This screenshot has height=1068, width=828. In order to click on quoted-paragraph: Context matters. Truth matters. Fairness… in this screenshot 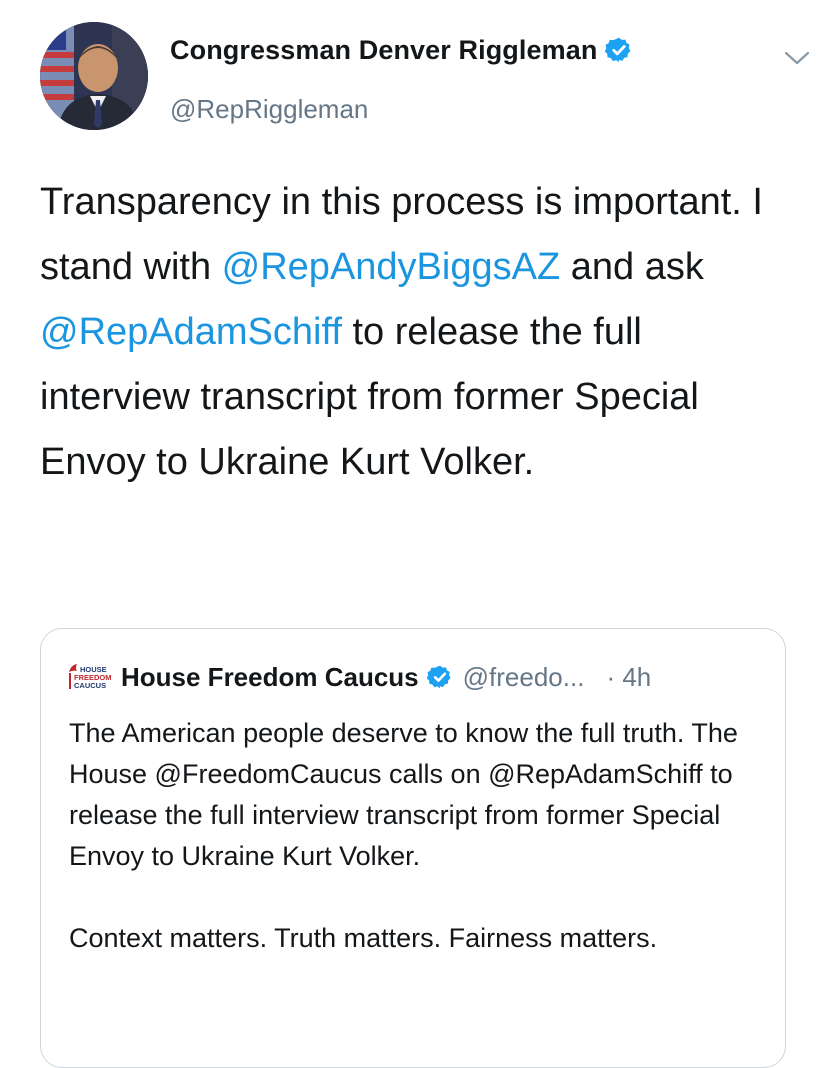, I will do `click(363, 938)`.